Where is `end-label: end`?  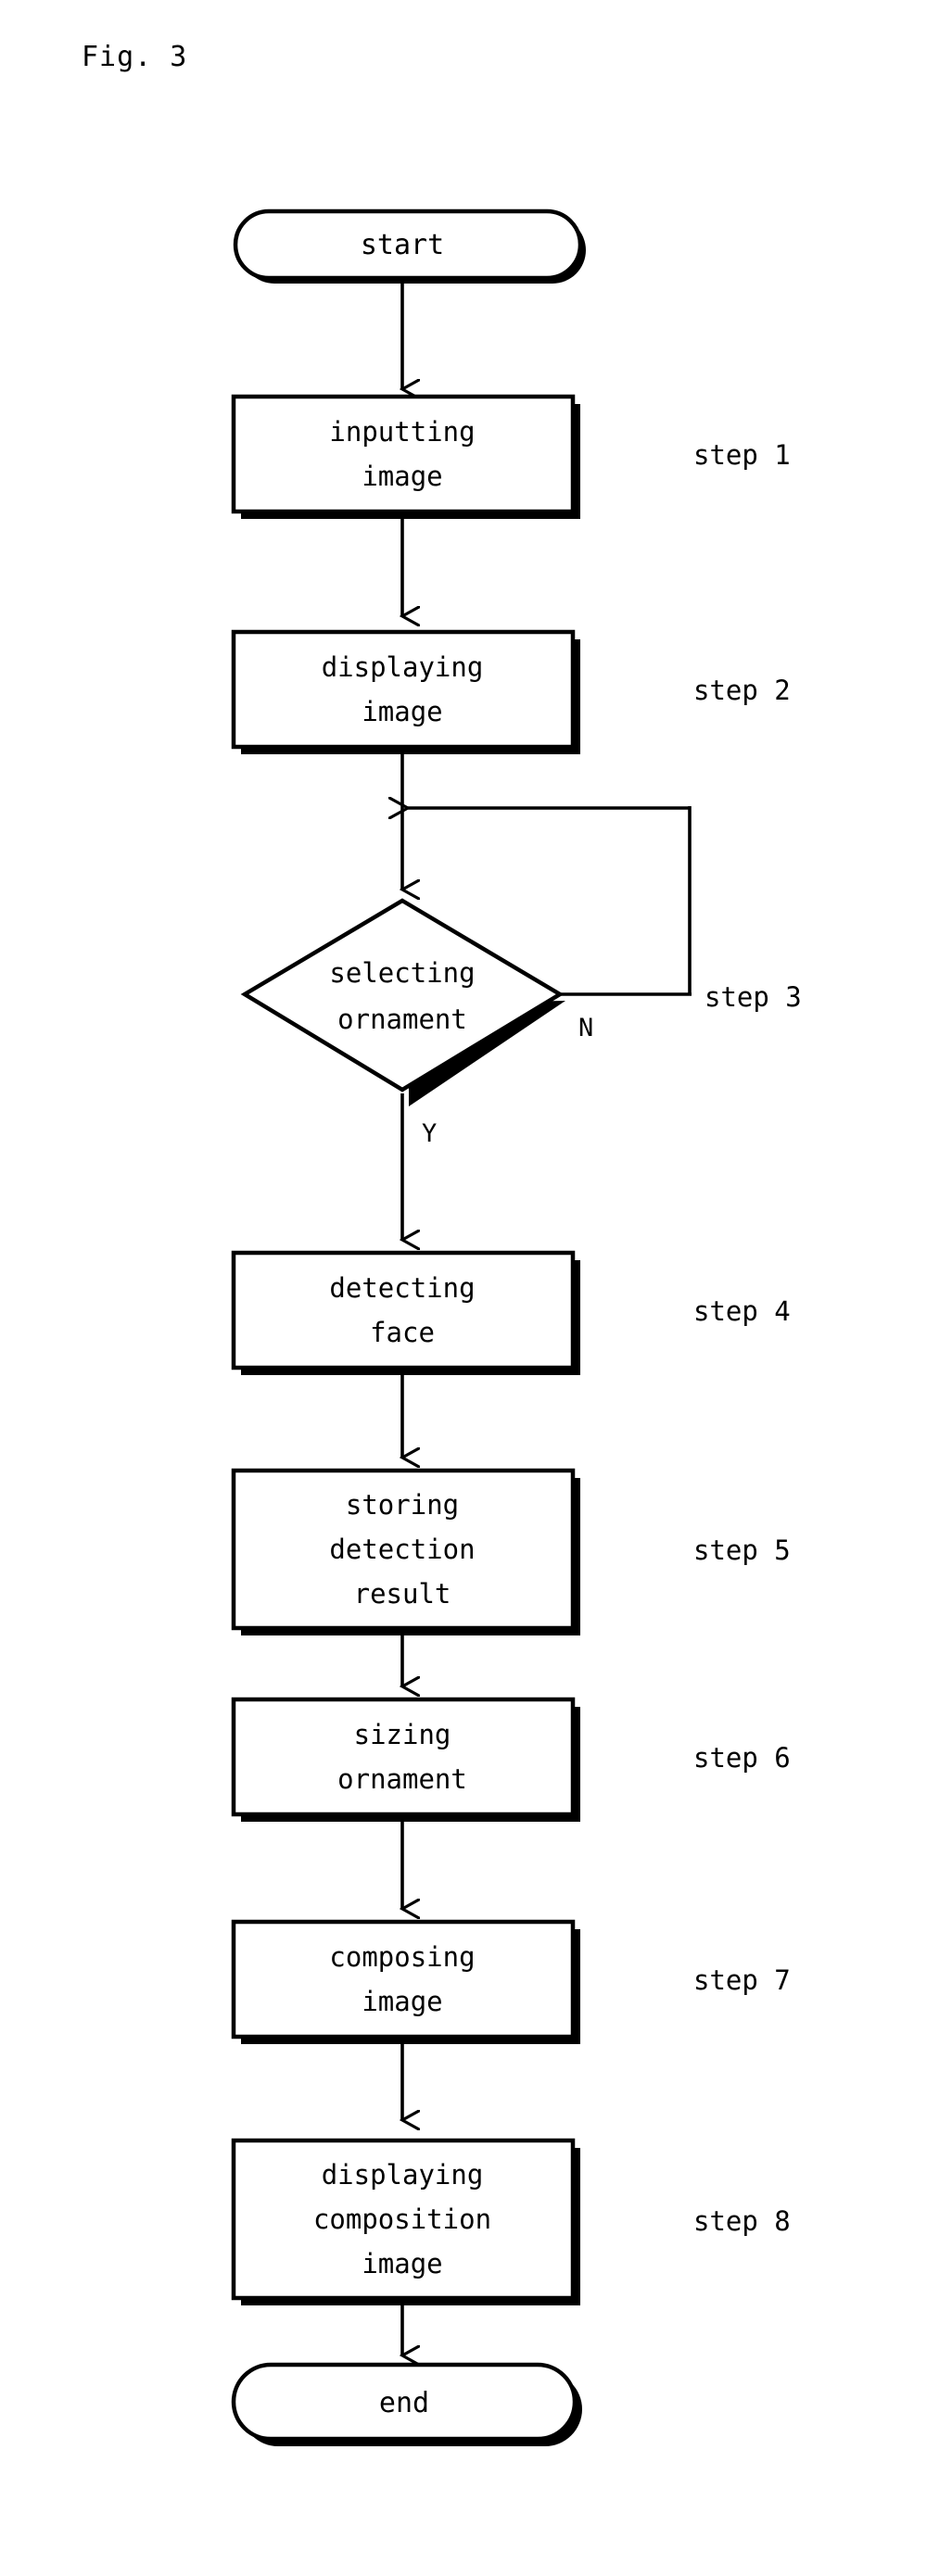 end-label: end is located at coordinates (404, 2403).